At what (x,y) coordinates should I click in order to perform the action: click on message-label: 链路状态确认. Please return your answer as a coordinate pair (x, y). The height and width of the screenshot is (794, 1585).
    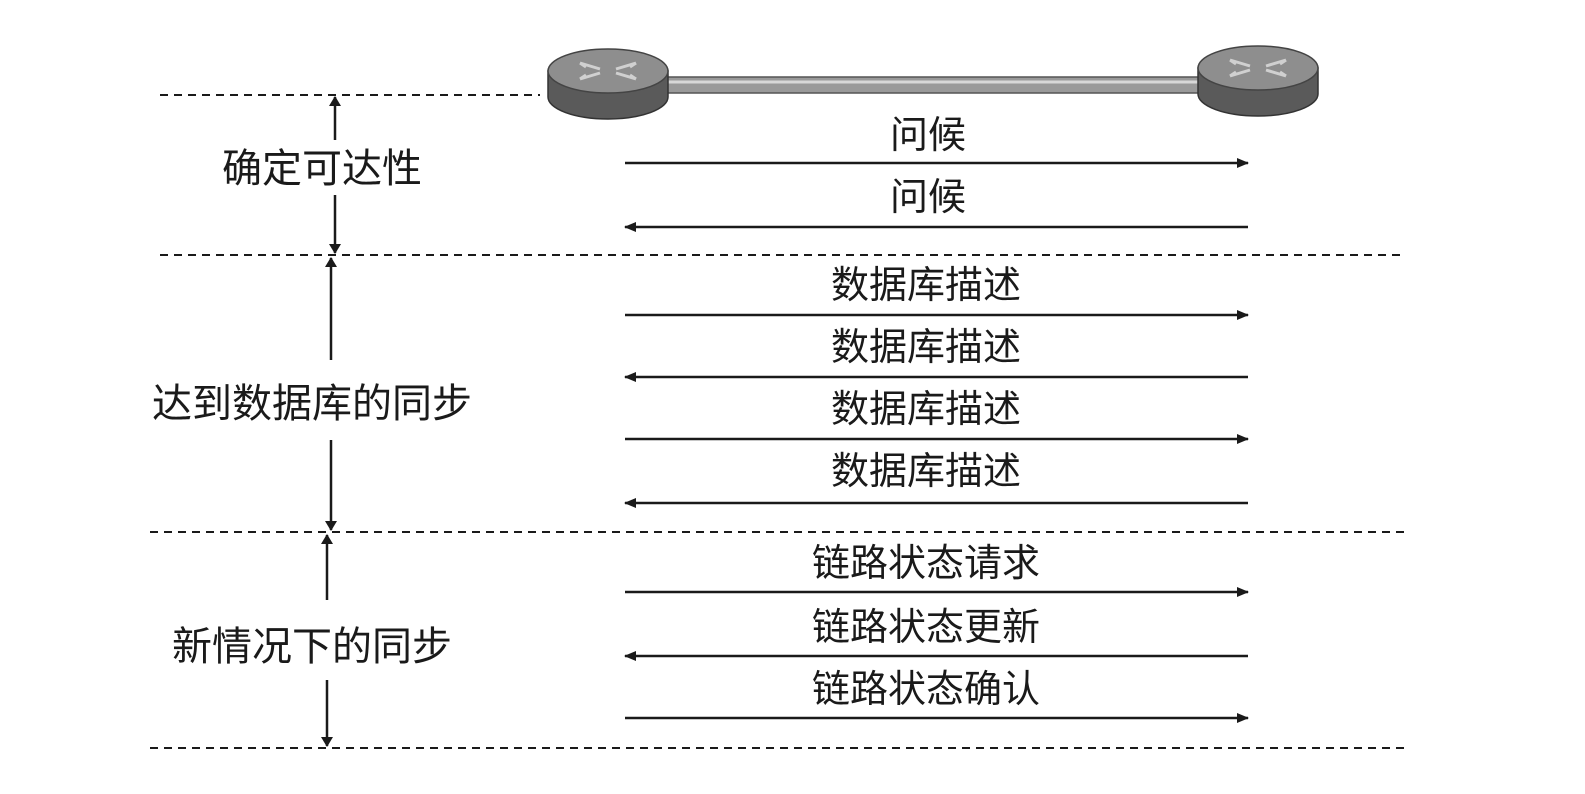
    Looking at the image, I should click on (926, 689).